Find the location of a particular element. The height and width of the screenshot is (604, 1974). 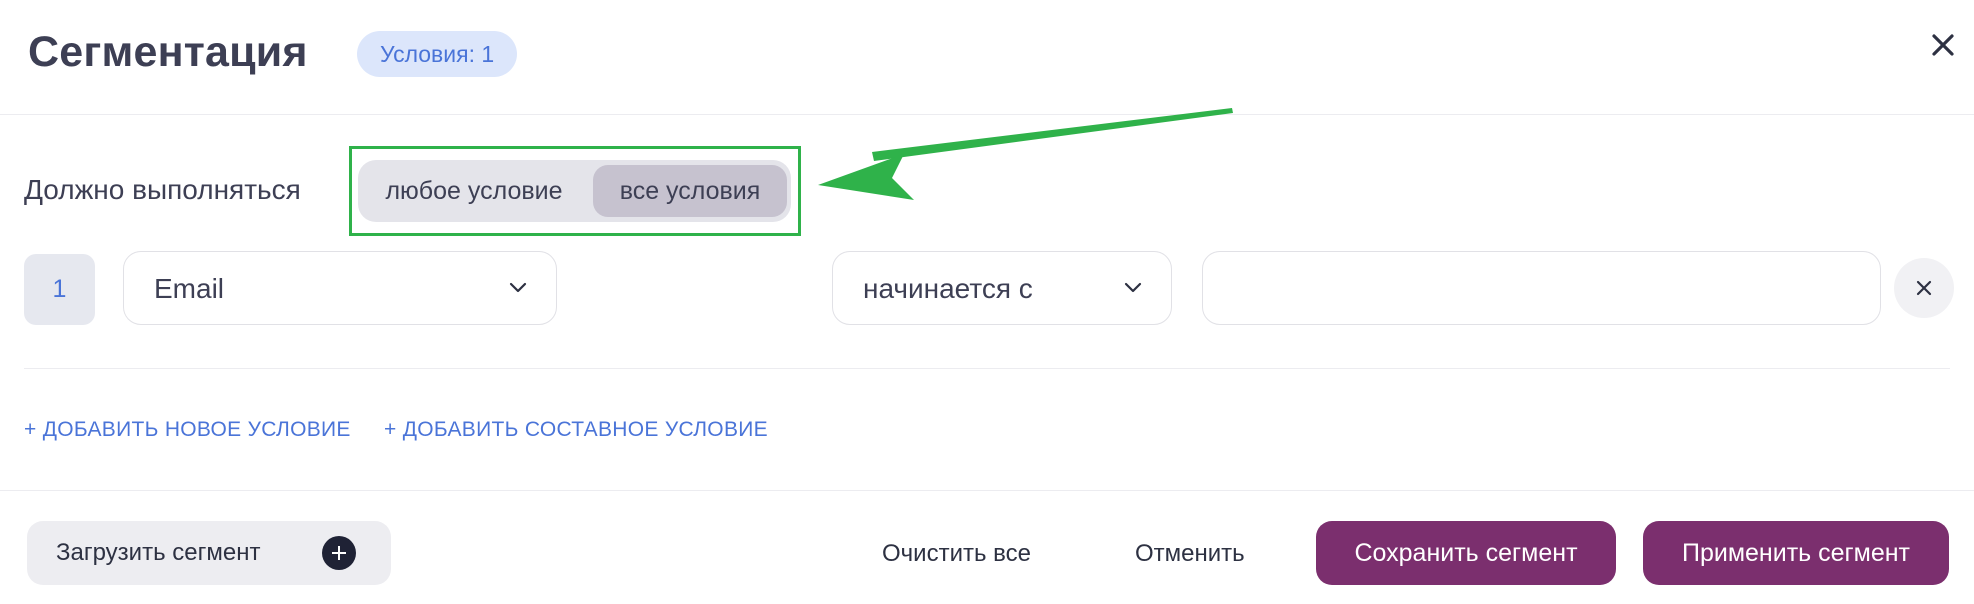

remove-condition-icon is located at coordinates (1924, 288).